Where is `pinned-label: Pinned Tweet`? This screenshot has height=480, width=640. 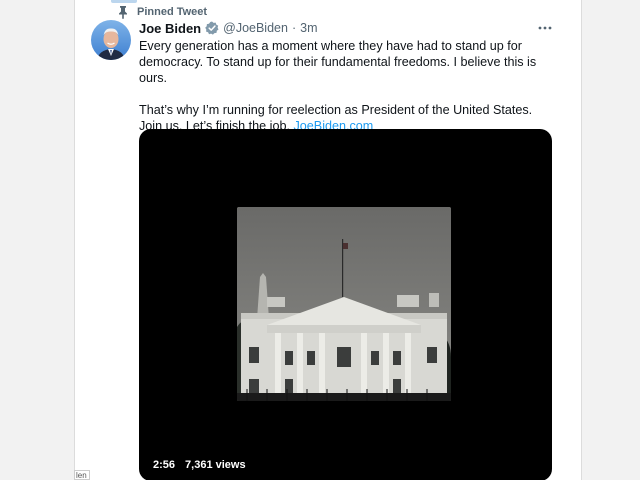
pinned-label: Pinned Tweet is located at coordinates (172, 12).